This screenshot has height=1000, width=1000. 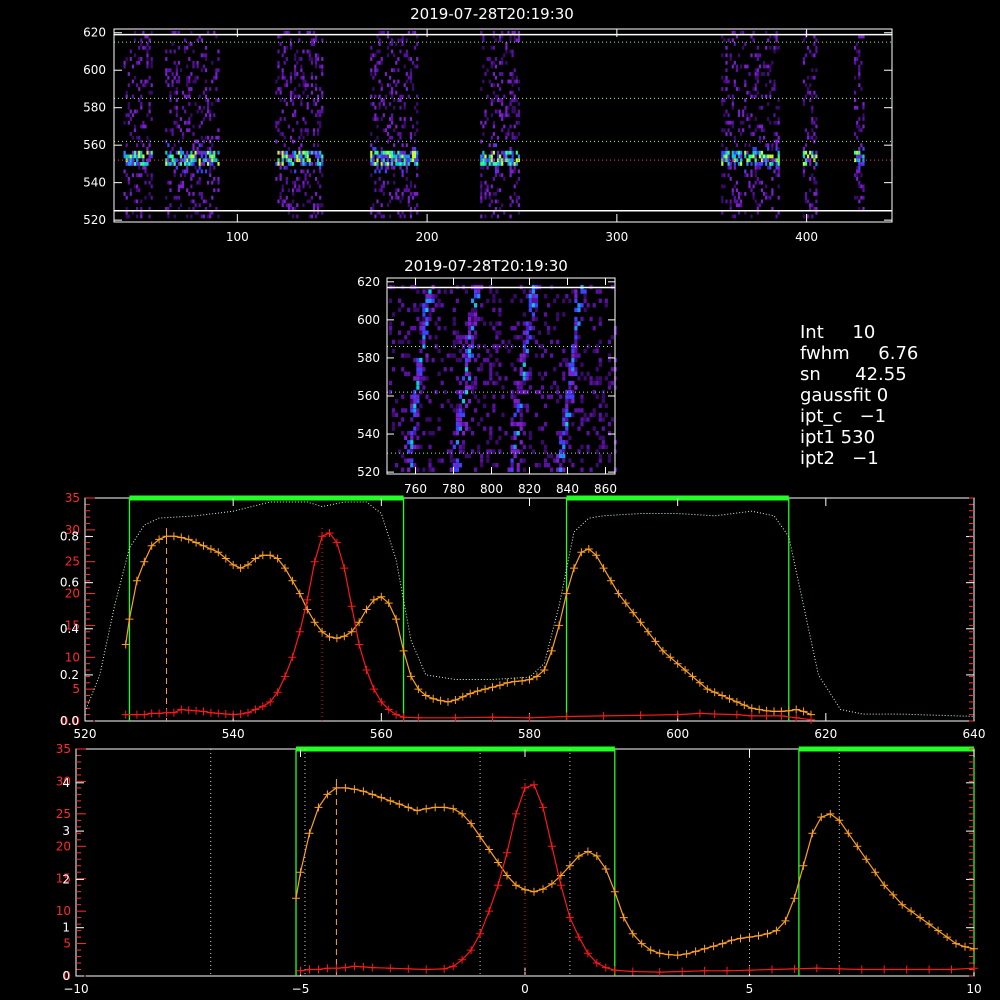 What do you see at coordinates (63, 814) in the screenshot?
I see `left-tick-label: 25` at bounding box center [63, 814].